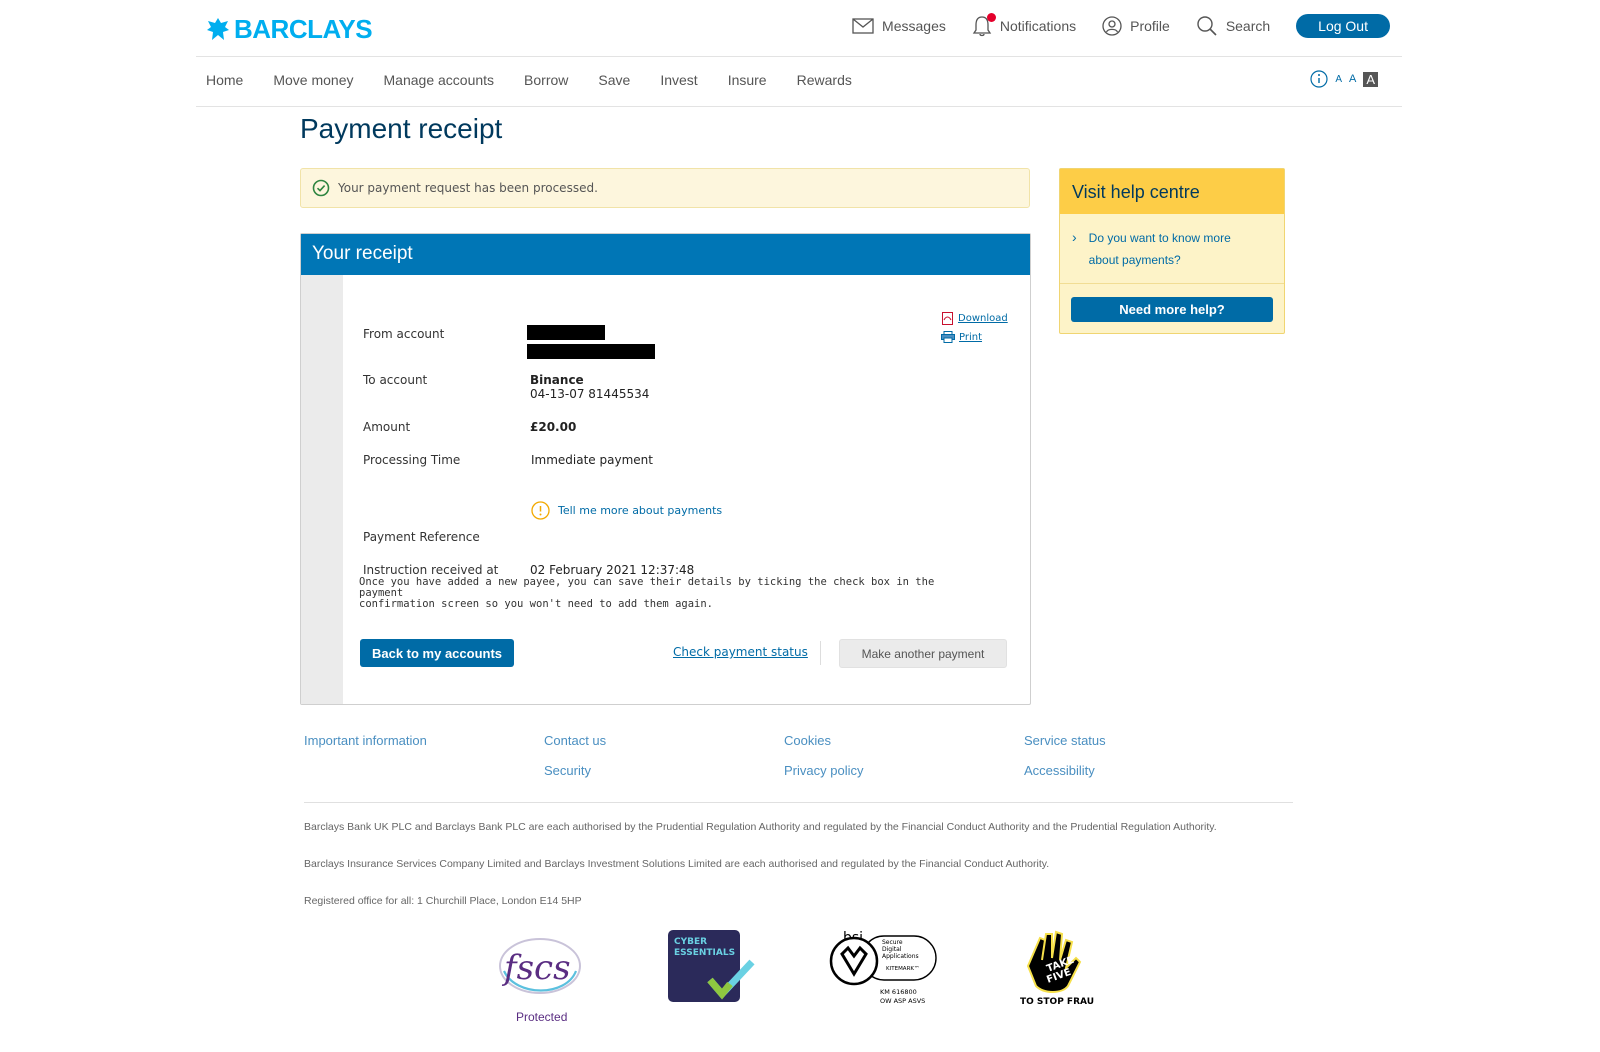 This screenshot has width=1600, height=1052. Describe the element at coordinates (540, 510) in the screenshot. I see `info-circle-icon` at that location.